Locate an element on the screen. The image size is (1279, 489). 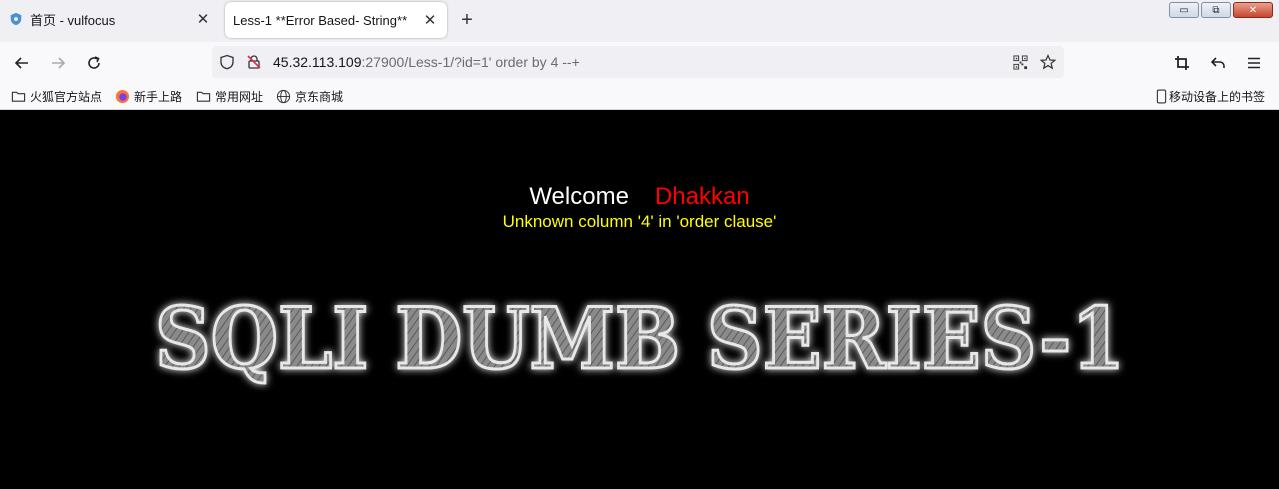
bookmark-firefox-official: 火狐官方站点 is located at coordinates (56, 96).